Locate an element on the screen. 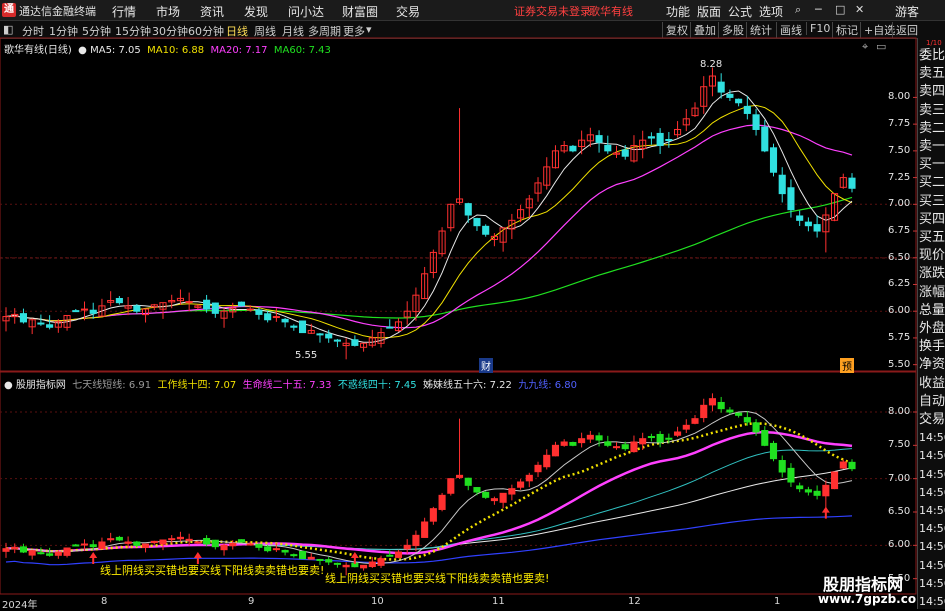  forecast-badge: 预 is located at coordinates (847, 365).